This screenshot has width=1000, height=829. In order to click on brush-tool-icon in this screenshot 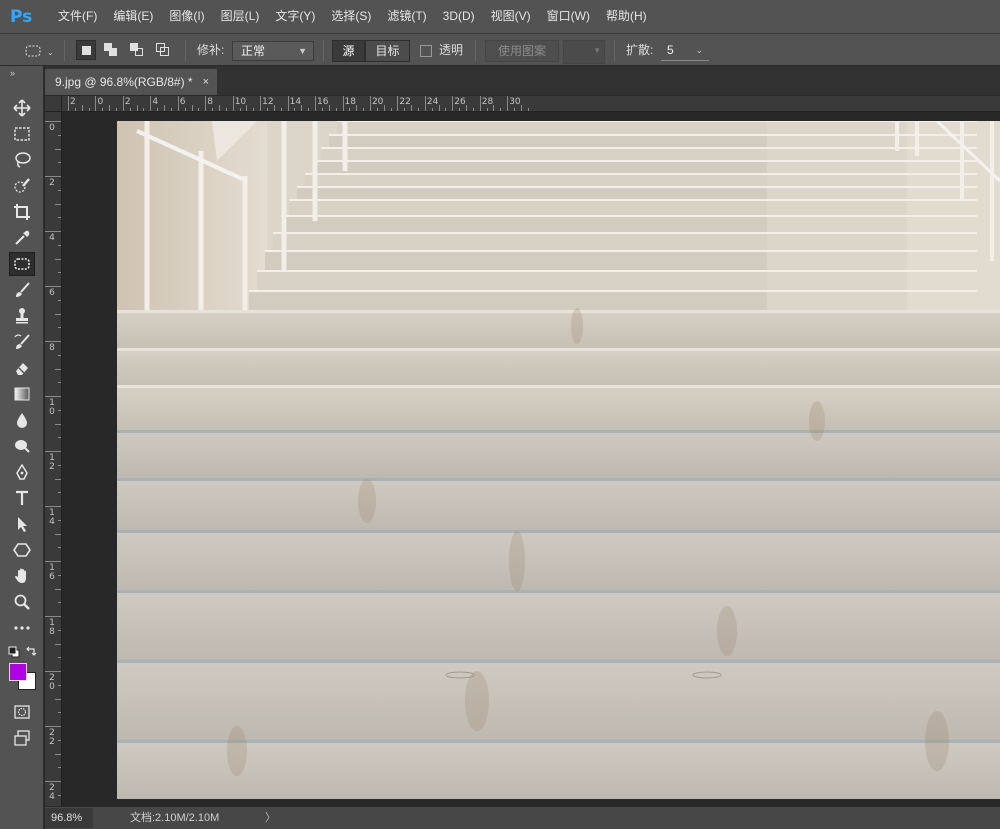, I will do `click(22, 290)`.